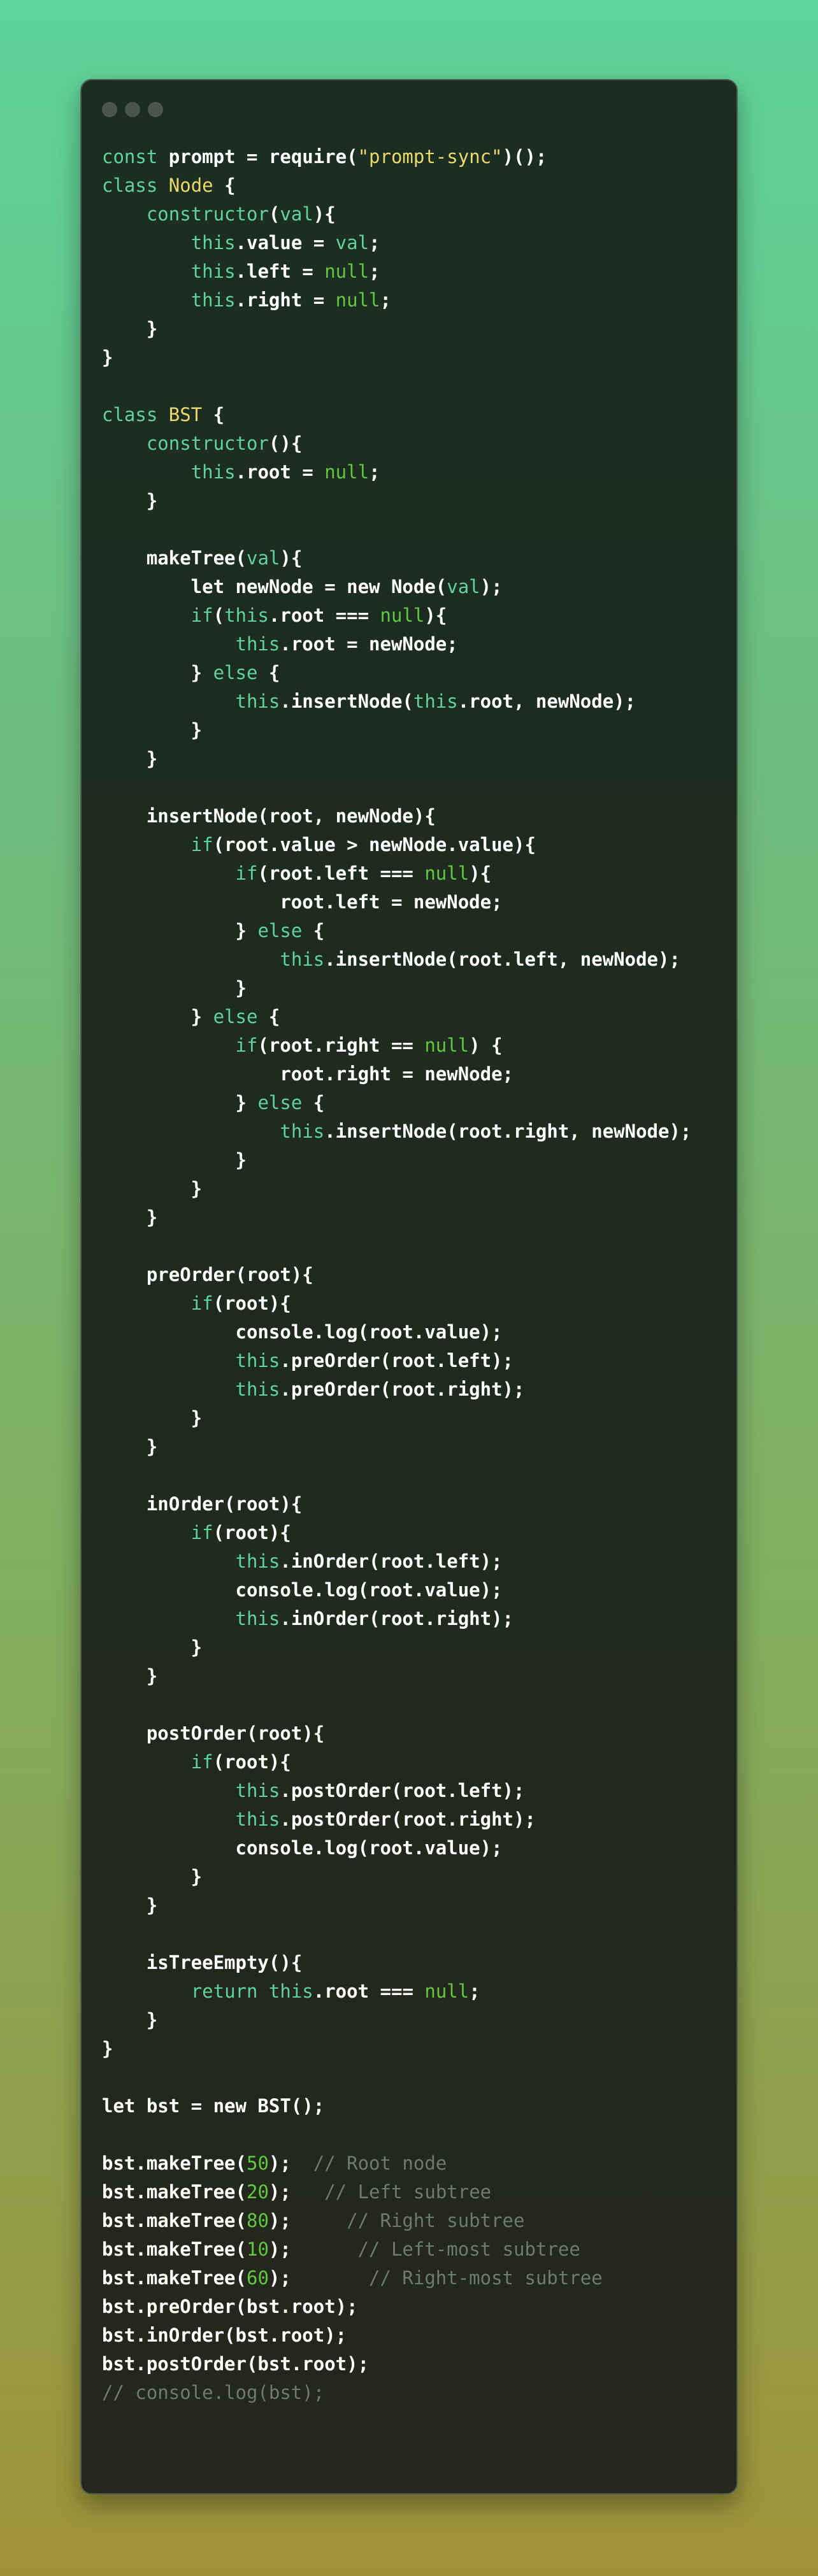 Image resolution: width=818 pixels, height=2576 pixels. What do you see at coordinates (246, 1045) in the screenshot?
I see `code-token: if` at bounding box center [246, 1045].